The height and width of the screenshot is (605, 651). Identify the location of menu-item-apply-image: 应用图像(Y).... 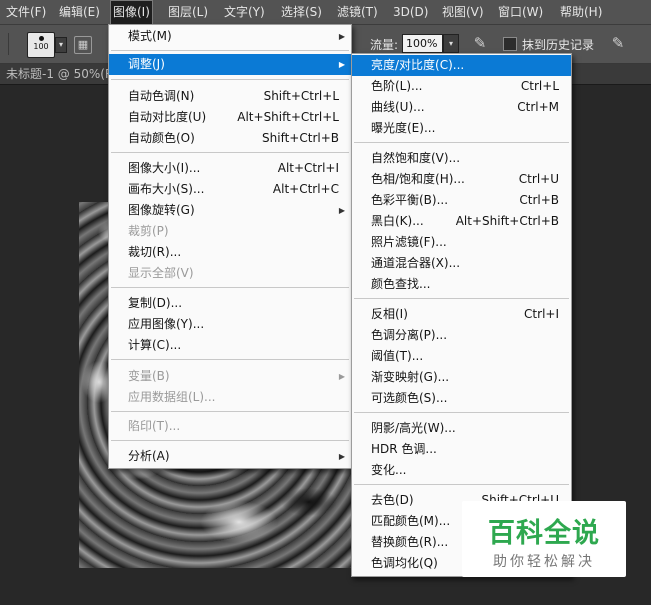
(230, 324).